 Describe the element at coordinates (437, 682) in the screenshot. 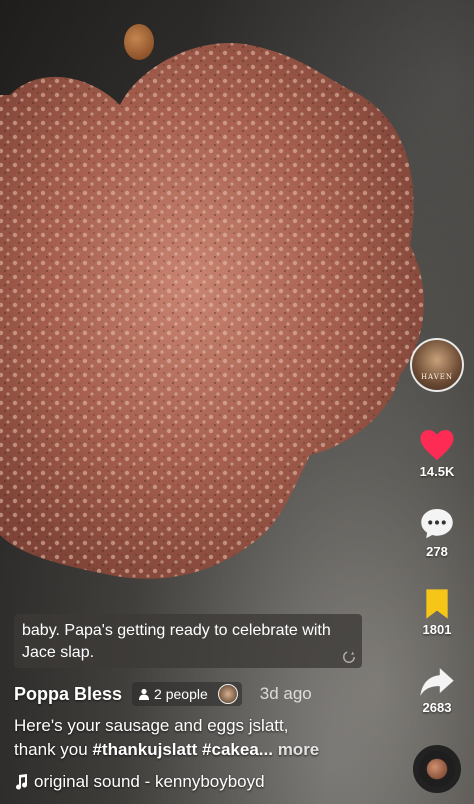

I see `share-arrow-icon` at that location.